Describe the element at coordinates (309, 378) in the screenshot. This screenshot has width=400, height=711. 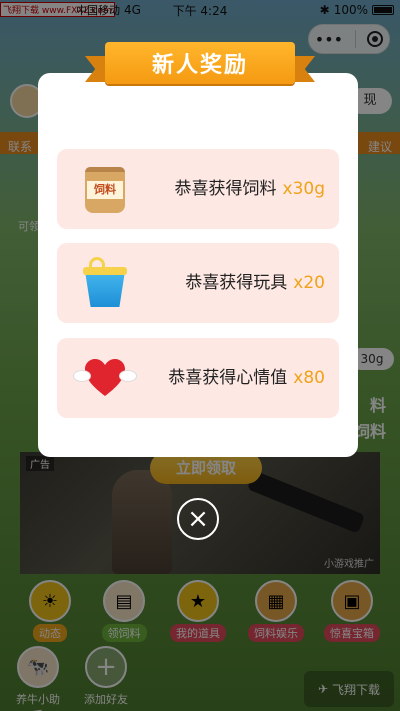
I see `reward-qty: x80` at that location.